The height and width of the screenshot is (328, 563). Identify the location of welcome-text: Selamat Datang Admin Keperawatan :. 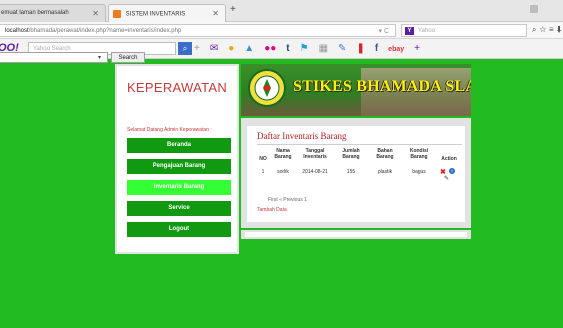
(169, 130).